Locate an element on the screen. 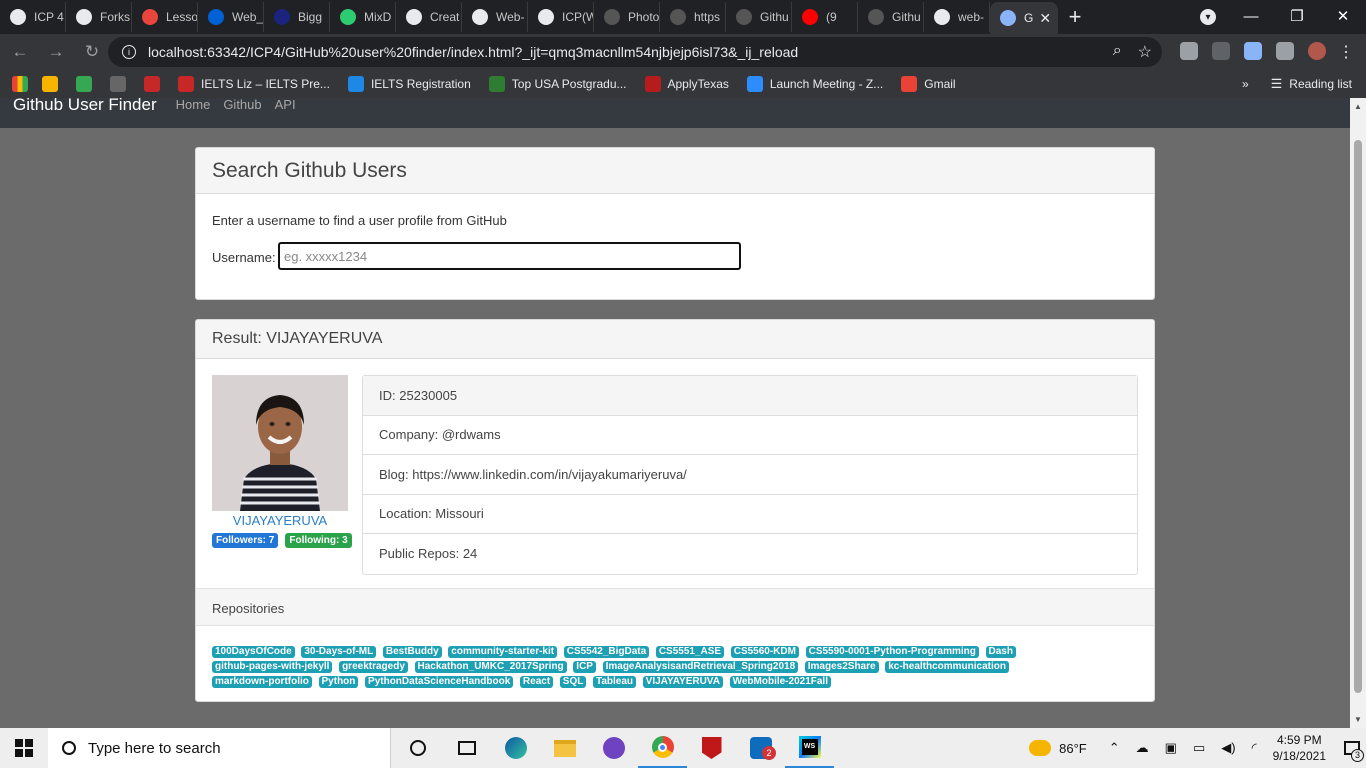  zoom-search-icon: ⌕ is located at coordinates (1117, 52).